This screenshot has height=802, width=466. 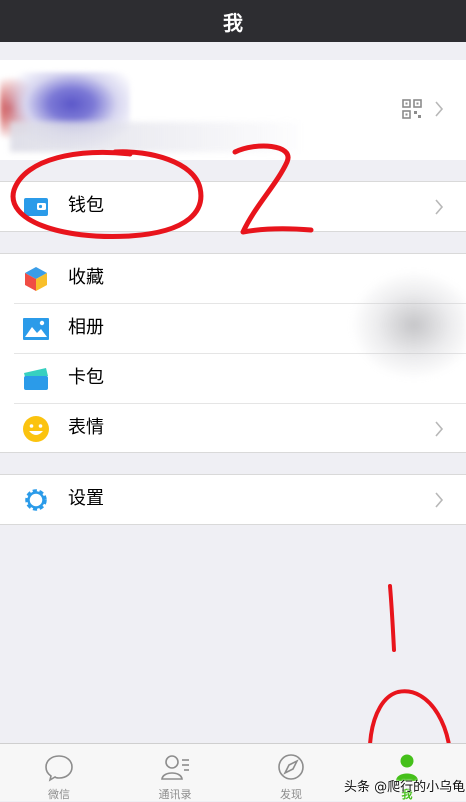 I want to click on chat-bubble-icon, so click(x=59, y=768).